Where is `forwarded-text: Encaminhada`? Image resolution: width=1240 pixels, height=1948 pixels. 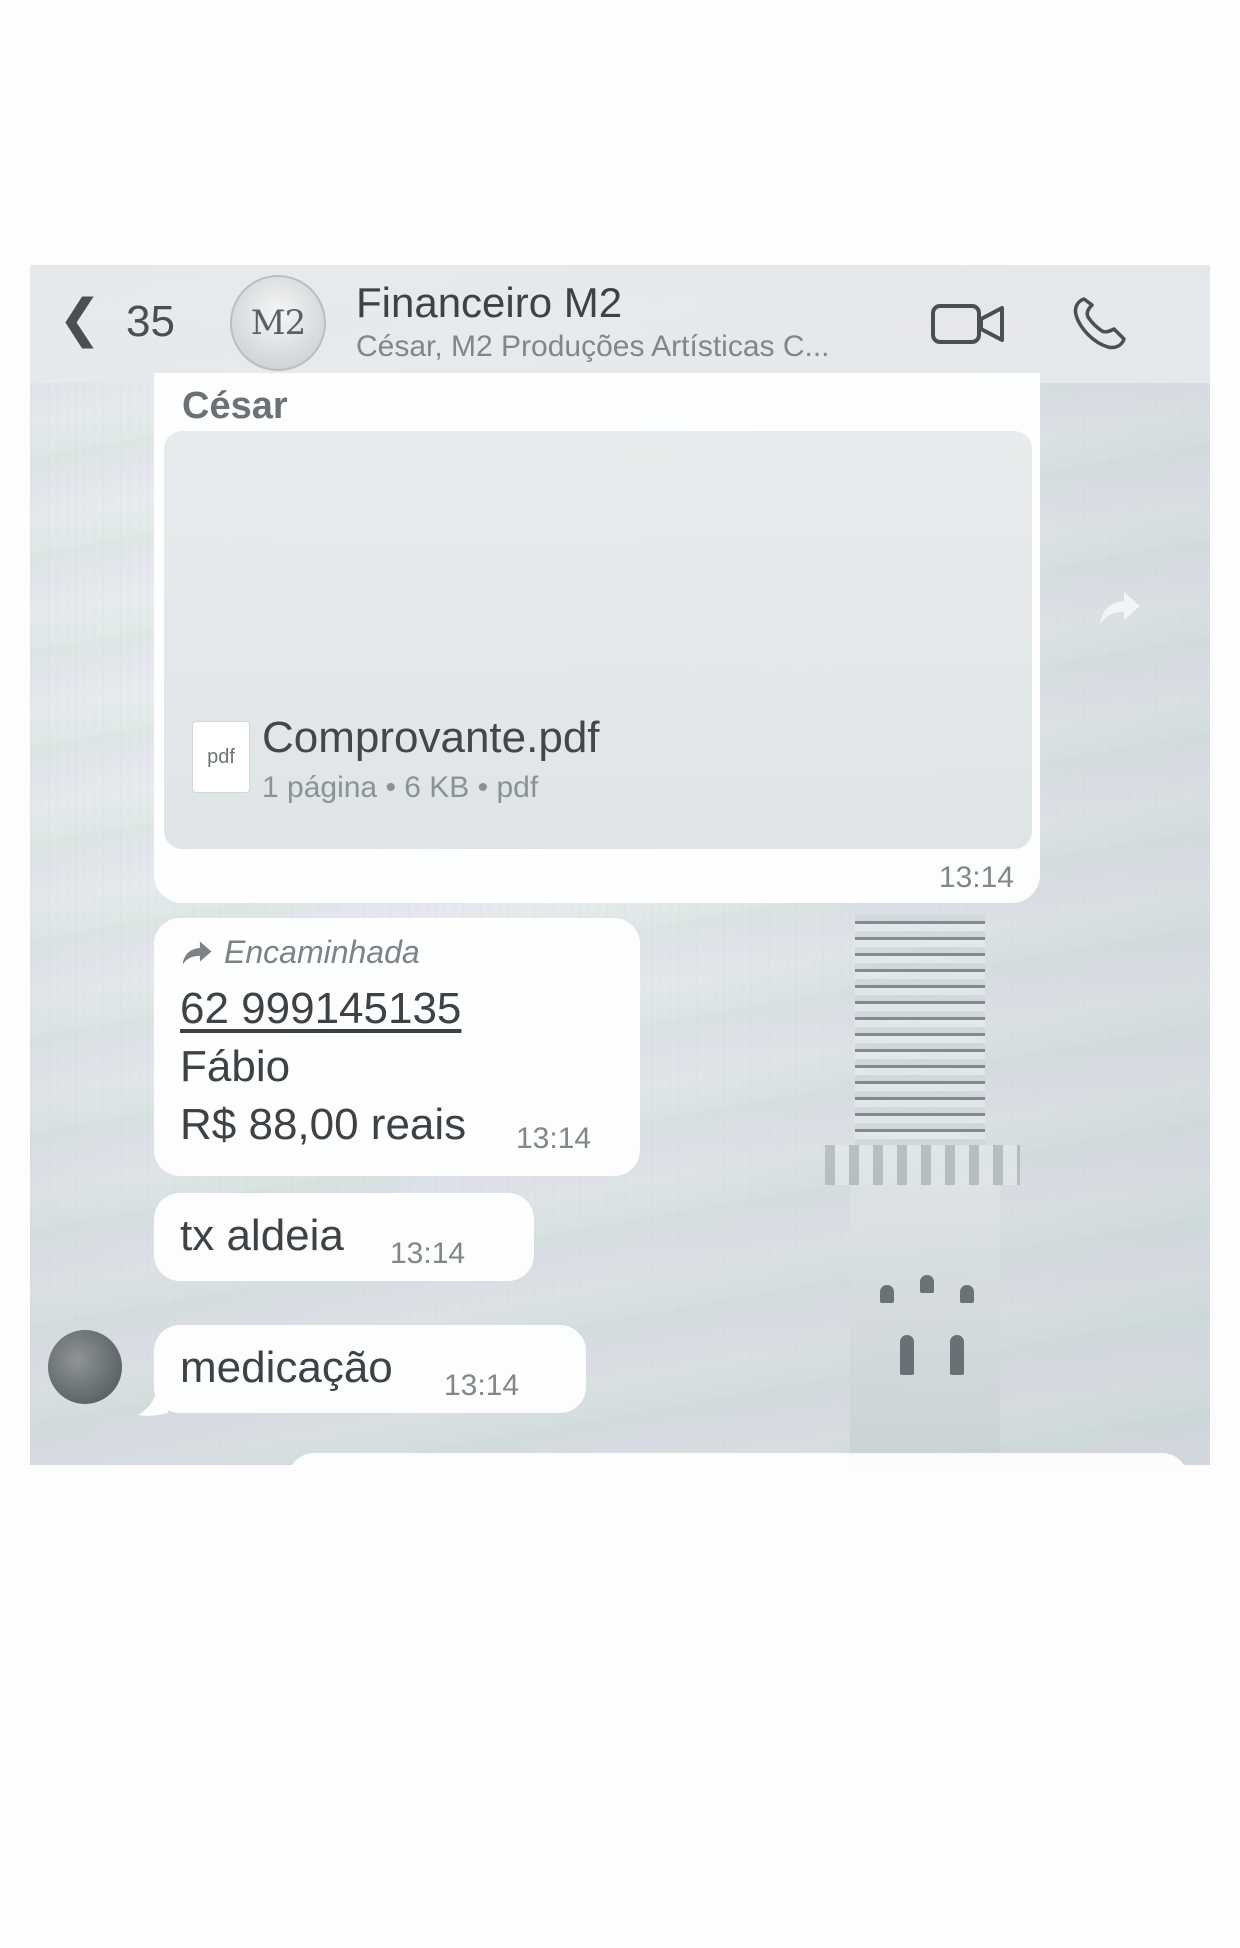
forwarded-text: Encaminhada is located at coordinates (322, 952).